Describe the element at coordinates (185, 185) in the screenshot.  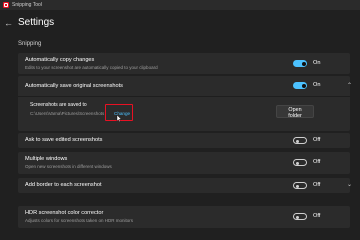
I see `setting-add-border: Add border to each screenshot Off ⌄` at that location.